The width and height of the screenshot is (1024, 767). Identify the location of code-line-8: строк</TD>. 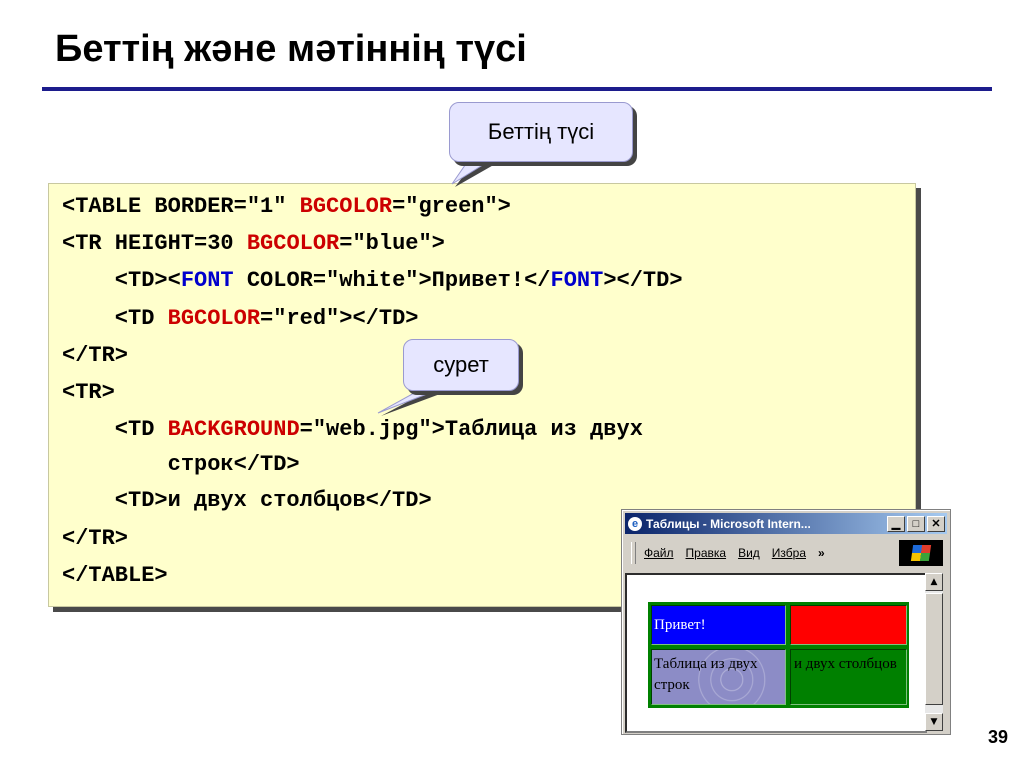
(181, 465).